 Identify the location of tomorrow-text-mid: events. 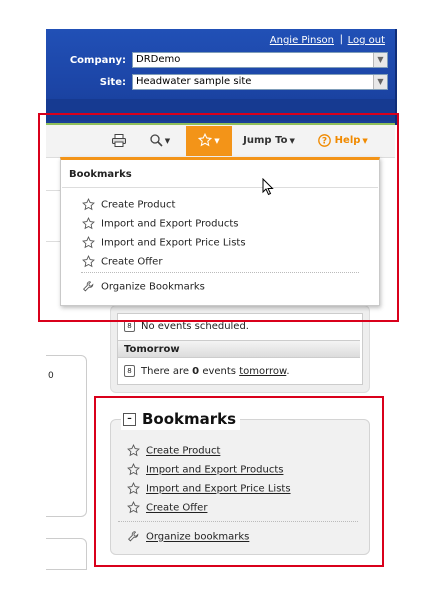
(219, 371).